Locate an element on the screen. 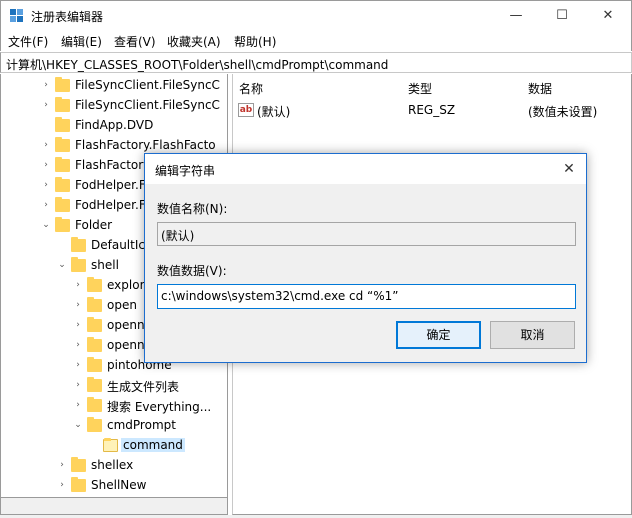 The image size is (632, 518). menu-file: 文件(F) is located at coordinates (28, 41).